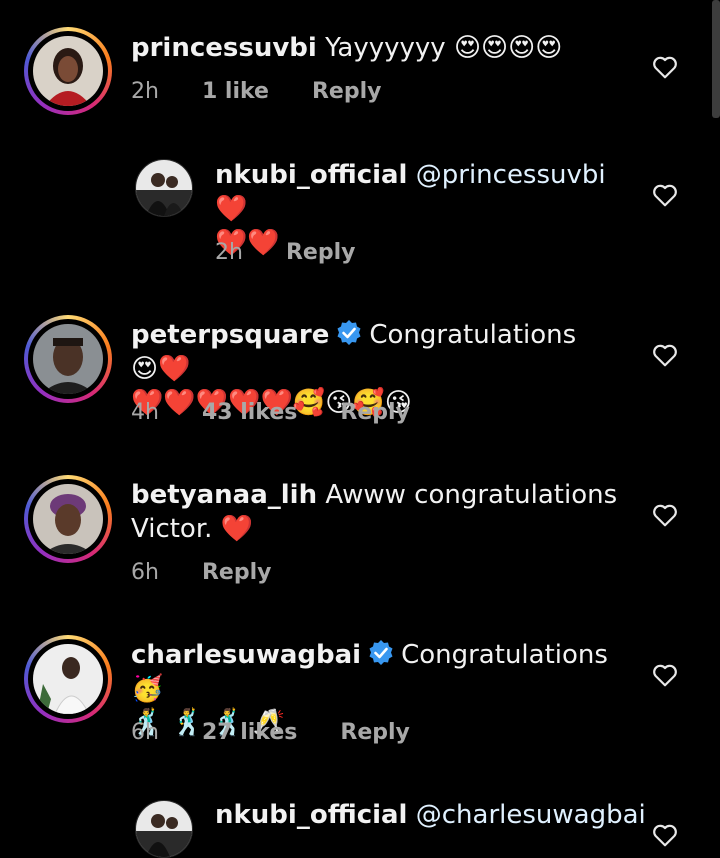 This screenshot has height=858, width=720. What do you see at coordinates (274, 91) in the screenshot?
I see `comment-meta: 2h 1 like Reply` at bounding box center [274, 91].